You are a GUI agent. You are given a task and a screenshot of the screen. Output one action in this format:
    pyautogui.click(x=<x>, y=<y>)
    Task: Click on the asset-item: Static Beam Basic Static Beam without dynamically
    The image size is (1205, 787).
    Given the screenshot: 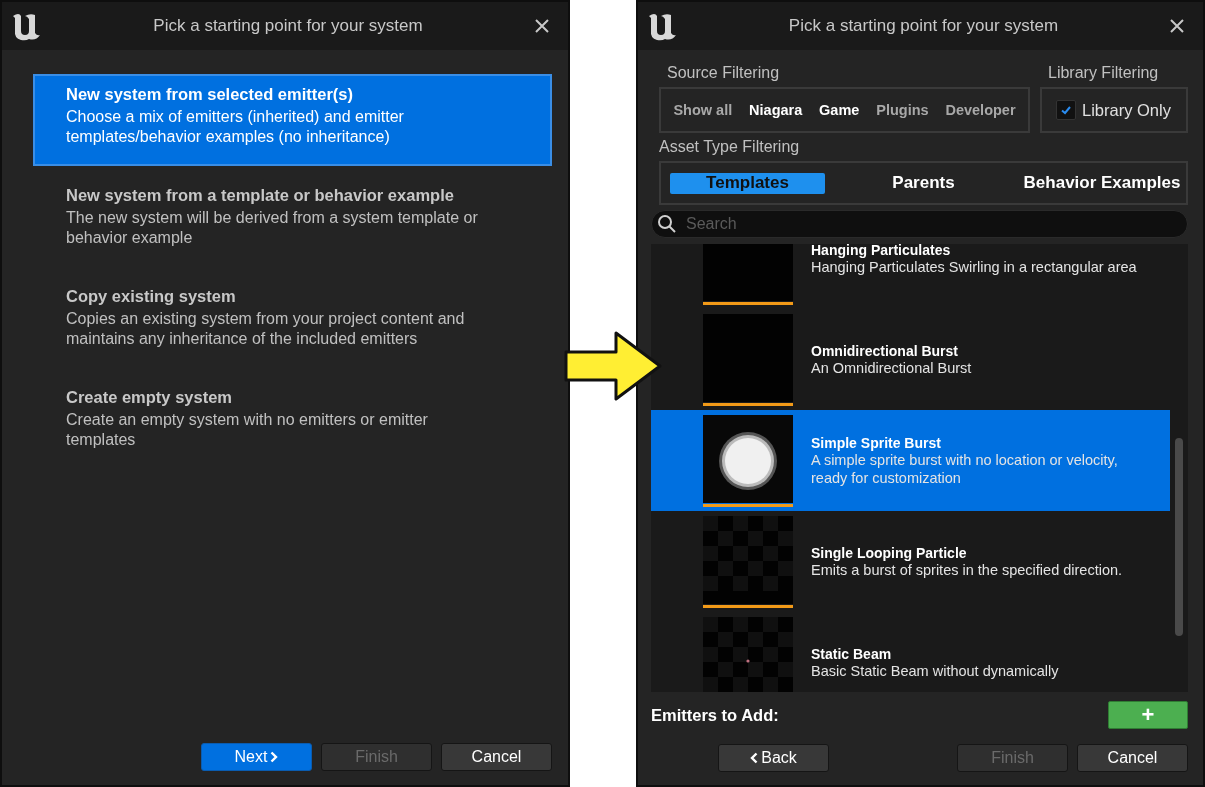 What is the action you would take?
    pyautogui.click(x=910, y=652)
    